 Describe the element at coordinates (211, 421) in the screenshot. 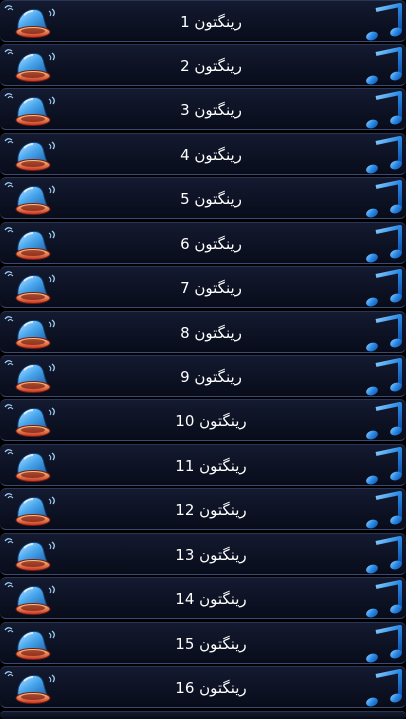

I see `ringtone-label: رینگتون 10` at that location.